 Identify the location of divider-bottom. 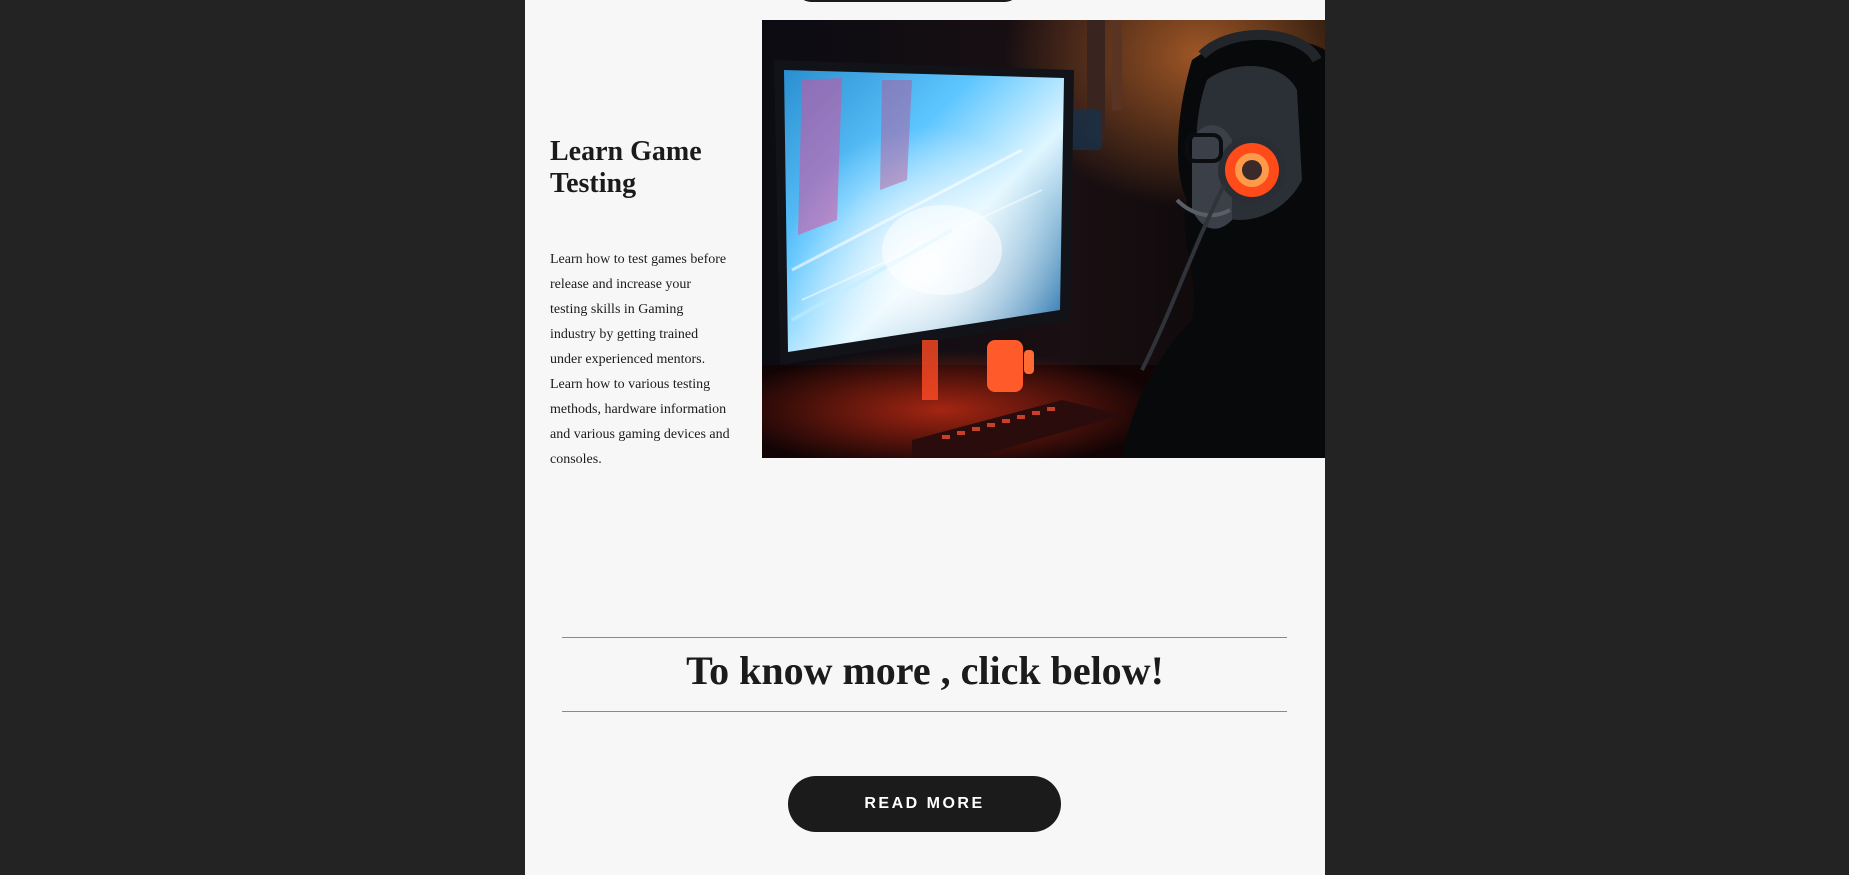
(924, 711).